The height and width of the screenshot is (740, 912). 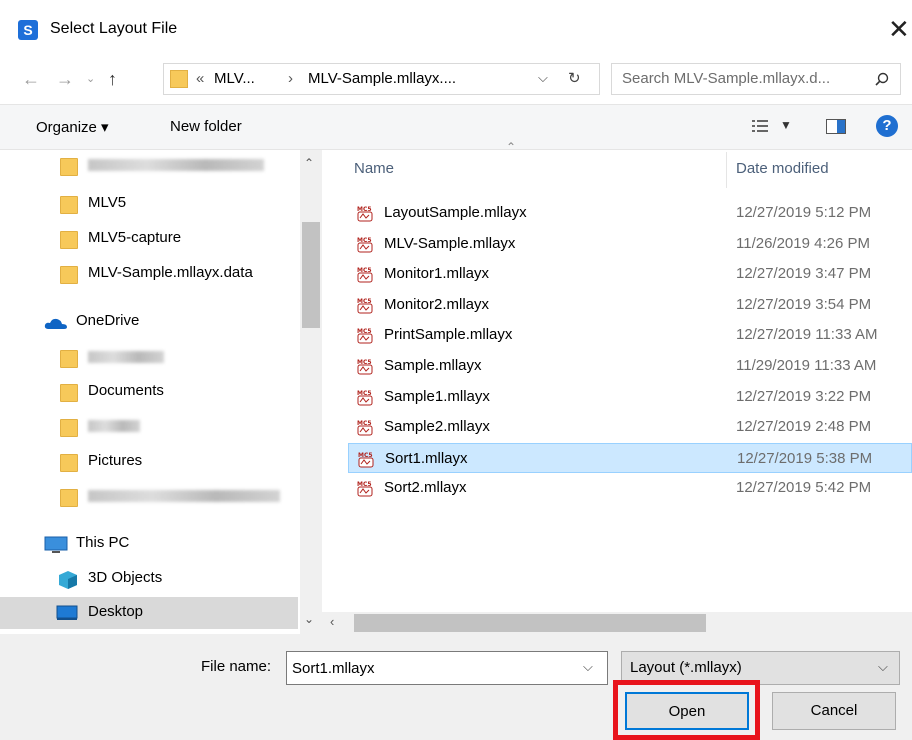 I want to click on scroll-up-arrow-icon: ⌃, so click(x=309, y=163).